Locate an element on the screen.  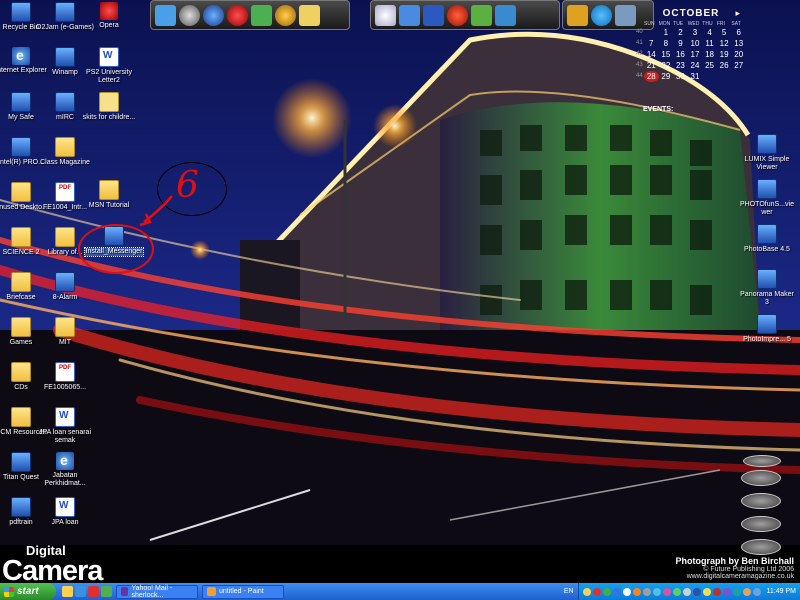
clock: 11:49 PM is located at coordinates (781, 591).